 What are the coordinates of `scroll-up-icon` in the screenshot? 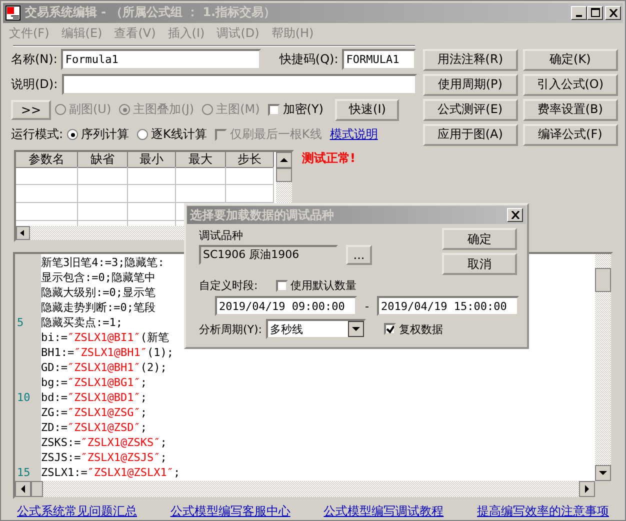 It's located at (284, 160).